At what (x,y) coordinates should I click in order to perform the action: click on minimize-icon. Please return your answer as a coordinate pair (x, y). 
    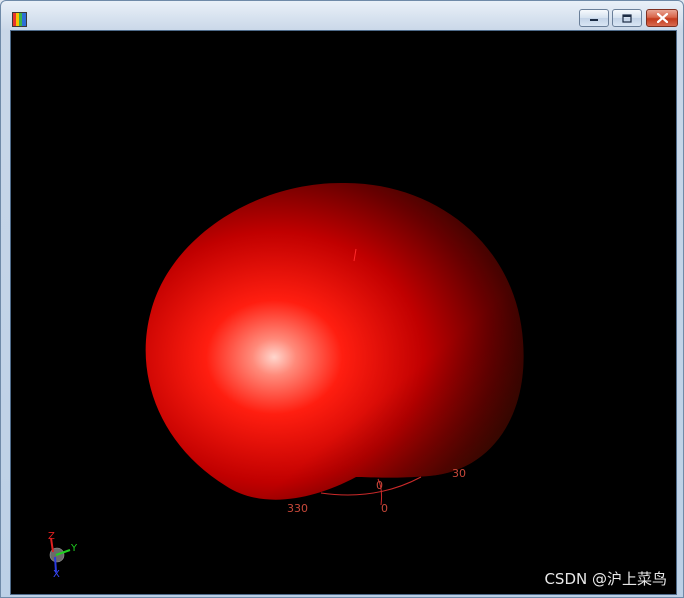
    Looking at the image, I should click on (594, 20).